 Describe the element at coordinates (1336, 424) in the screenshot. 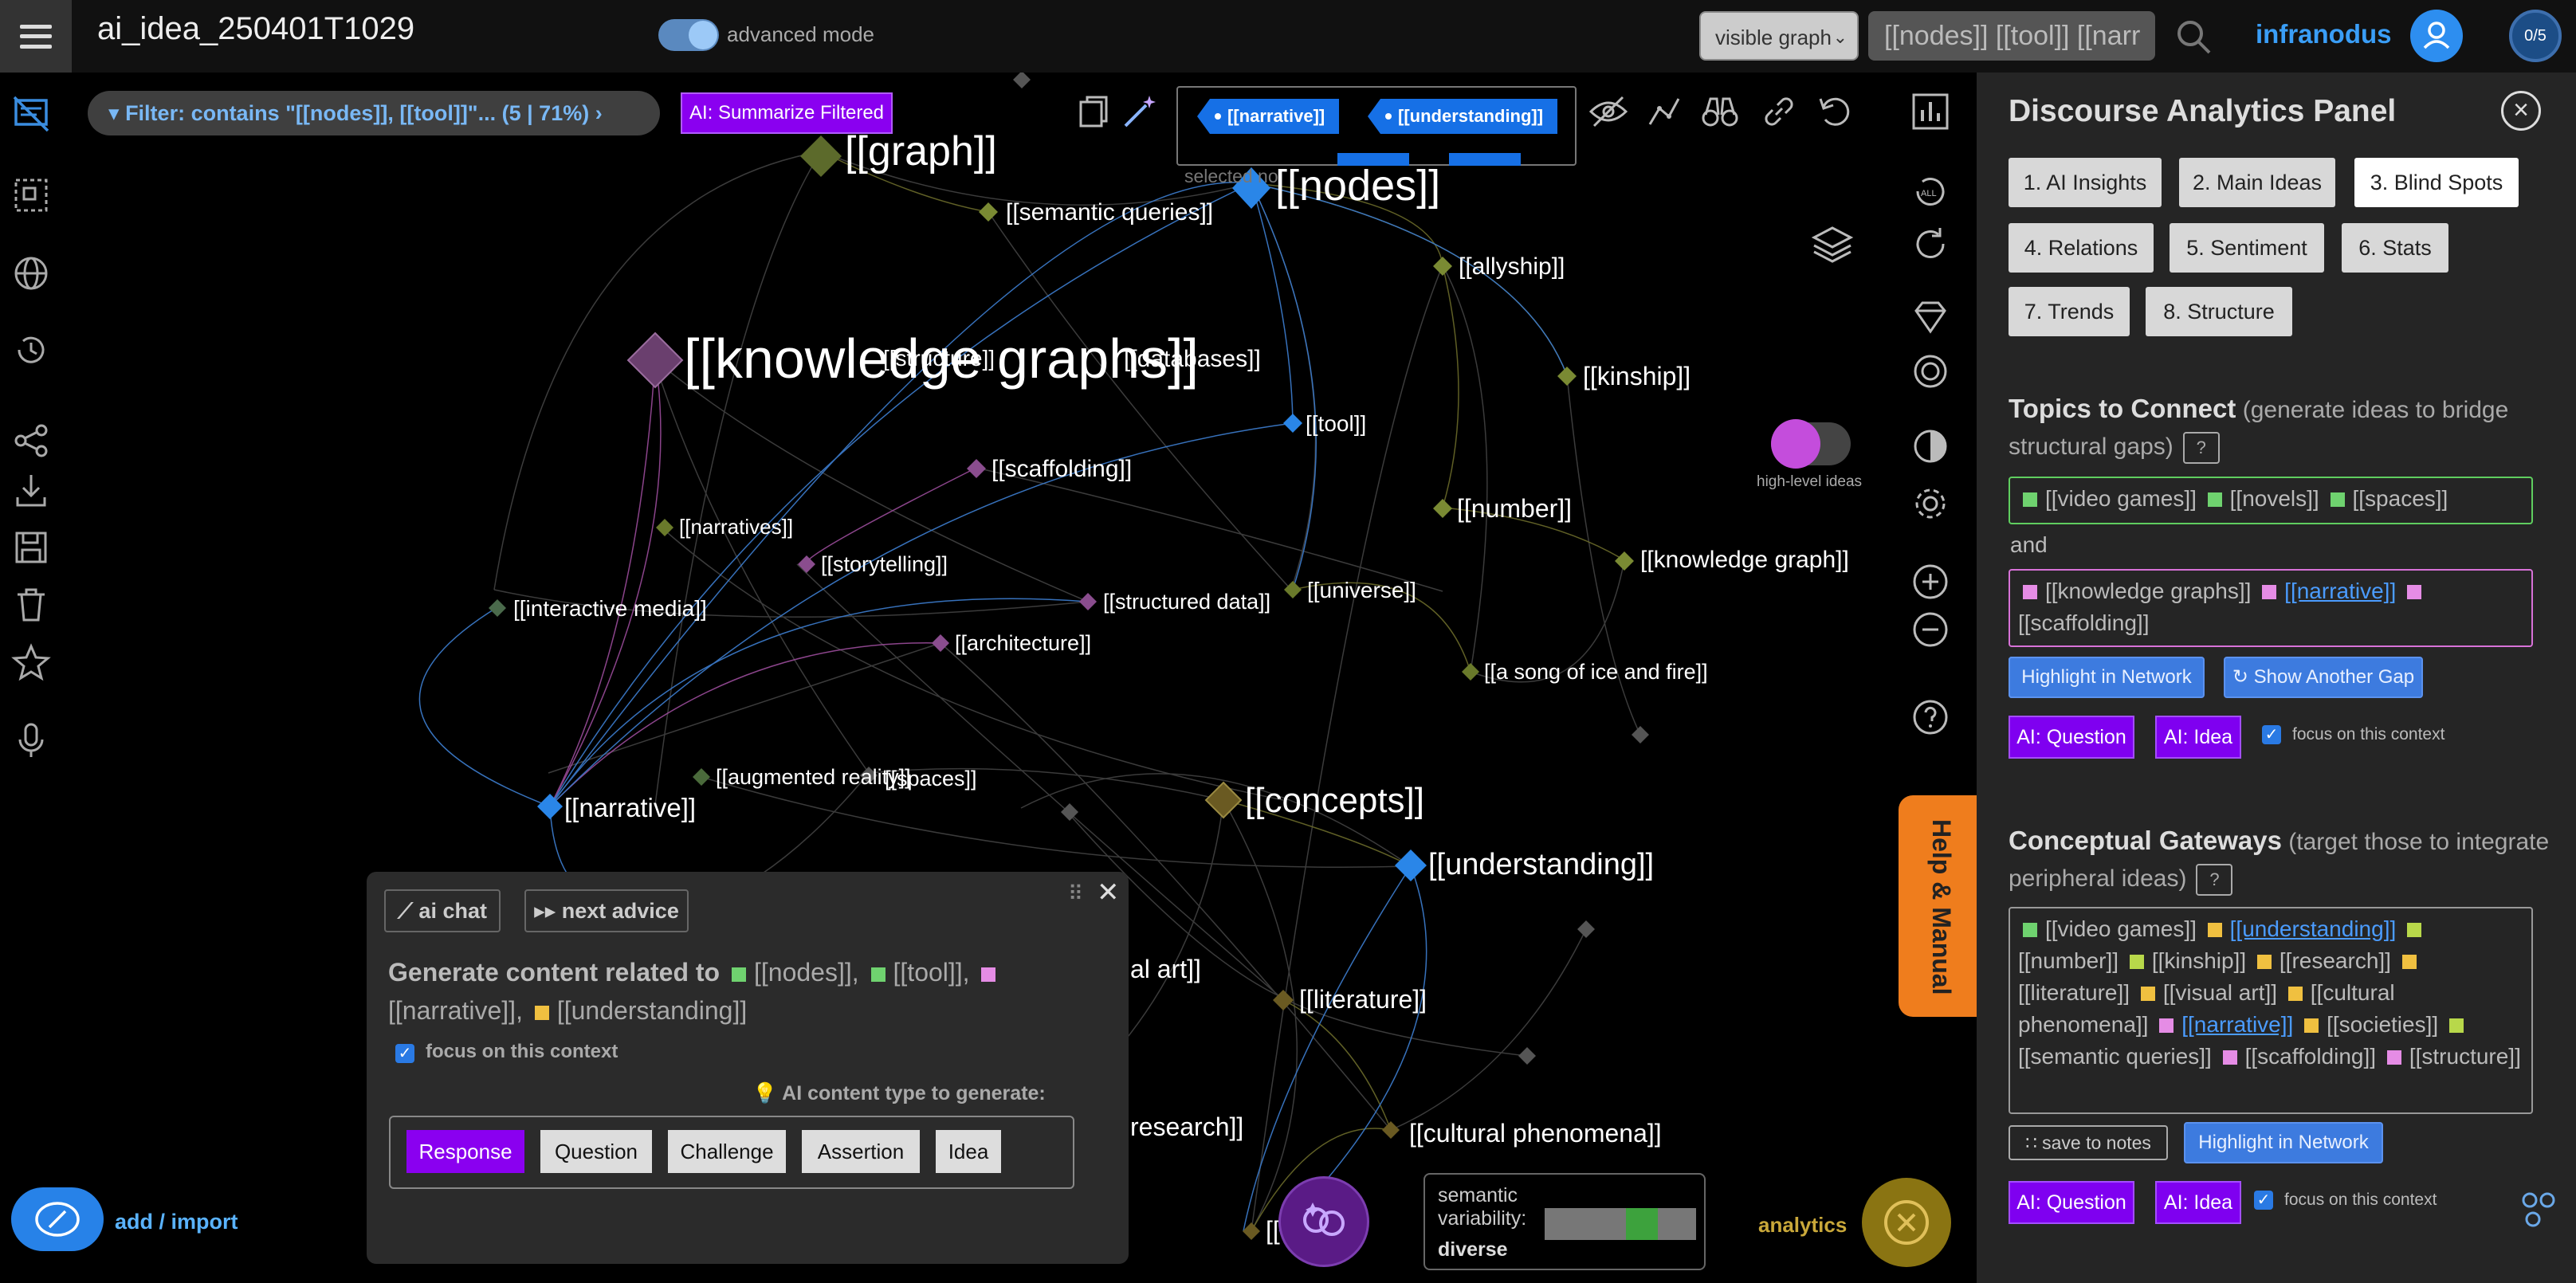

I see `graph-node-label: [[tool]]` at that location.